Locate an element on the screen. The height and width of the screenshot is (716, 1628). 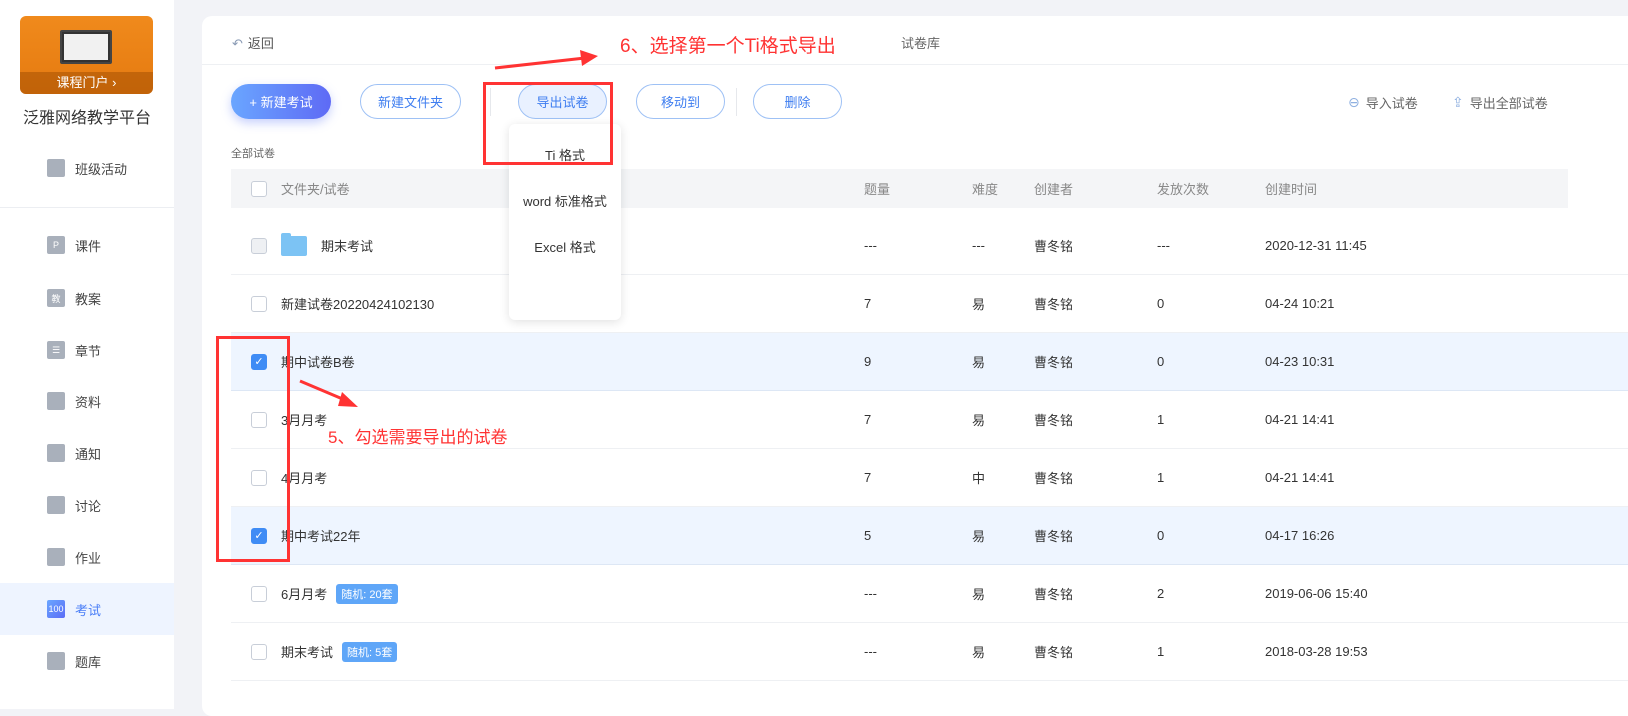
table-row: 期末考试 随机: 5套 --- 易 曹冬铭 1 2018-03-28 19:53 is located at coordinates (929, 652).